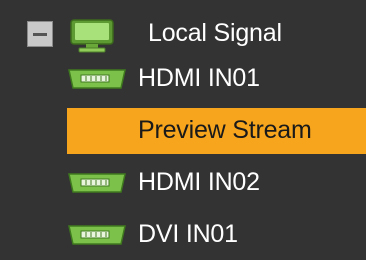 This screenshot has height=260, width=366. I want to click on tree-item-label: Preview Stream, so click(225, 130).